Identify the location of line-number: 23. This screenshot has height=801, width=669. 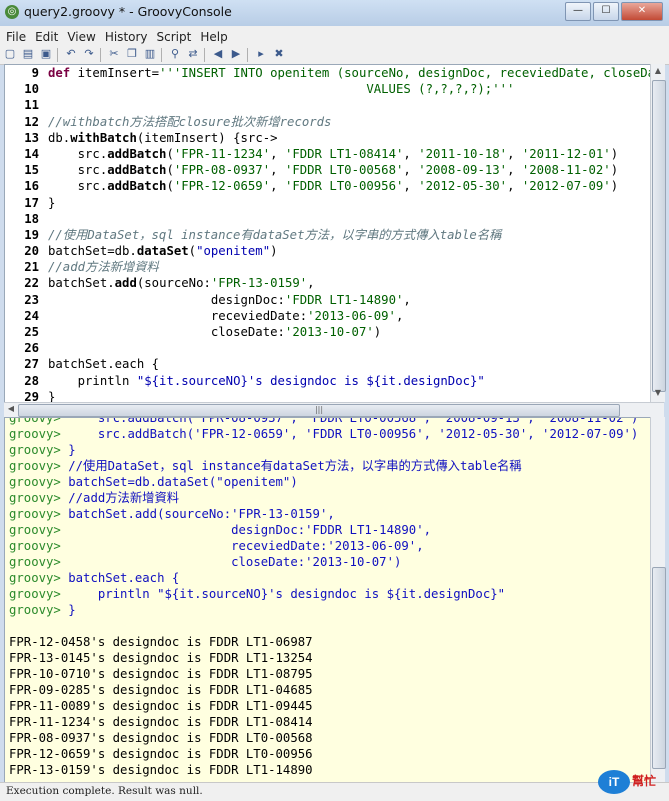
(31, 299).